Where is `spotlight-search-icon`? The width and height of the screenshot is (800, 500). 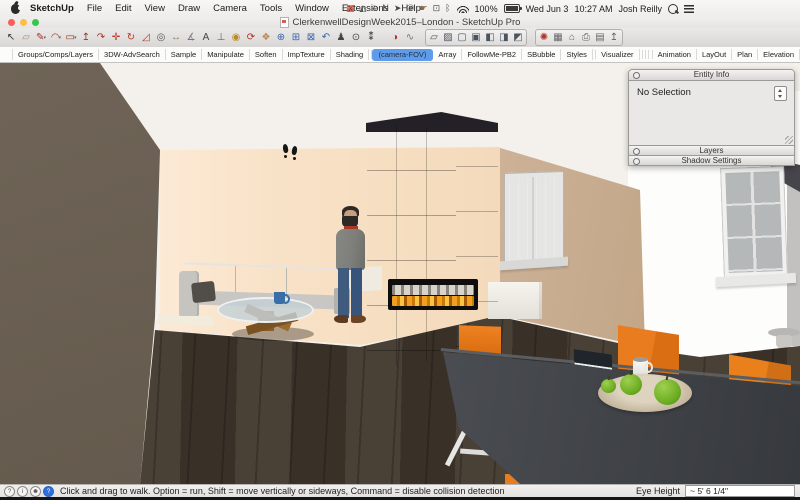 spotlight-search-icon is located at coordinates (673, 8).